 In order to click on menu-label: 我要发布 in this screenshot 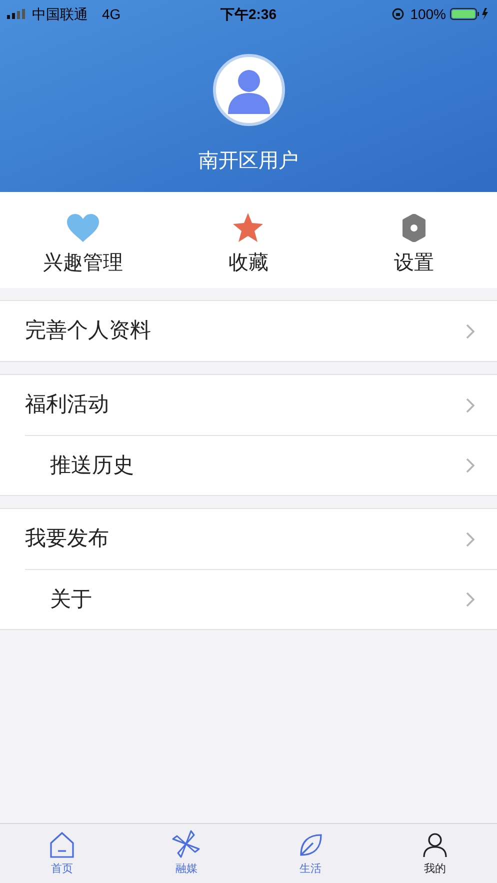, I will do `click(67, 539)`.